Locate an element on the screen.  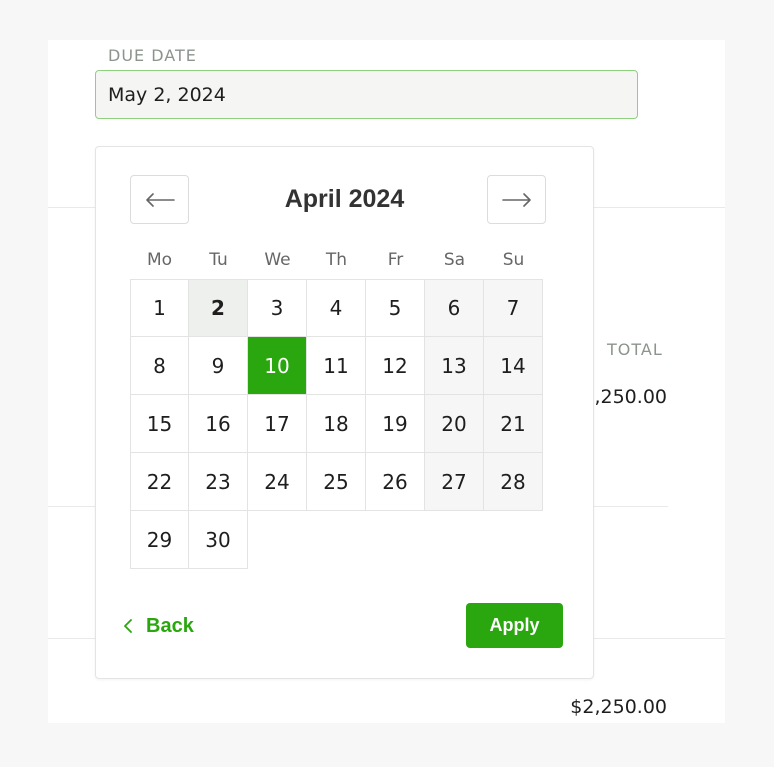
calendar-day: 15 is located at coordinates (159, 424).